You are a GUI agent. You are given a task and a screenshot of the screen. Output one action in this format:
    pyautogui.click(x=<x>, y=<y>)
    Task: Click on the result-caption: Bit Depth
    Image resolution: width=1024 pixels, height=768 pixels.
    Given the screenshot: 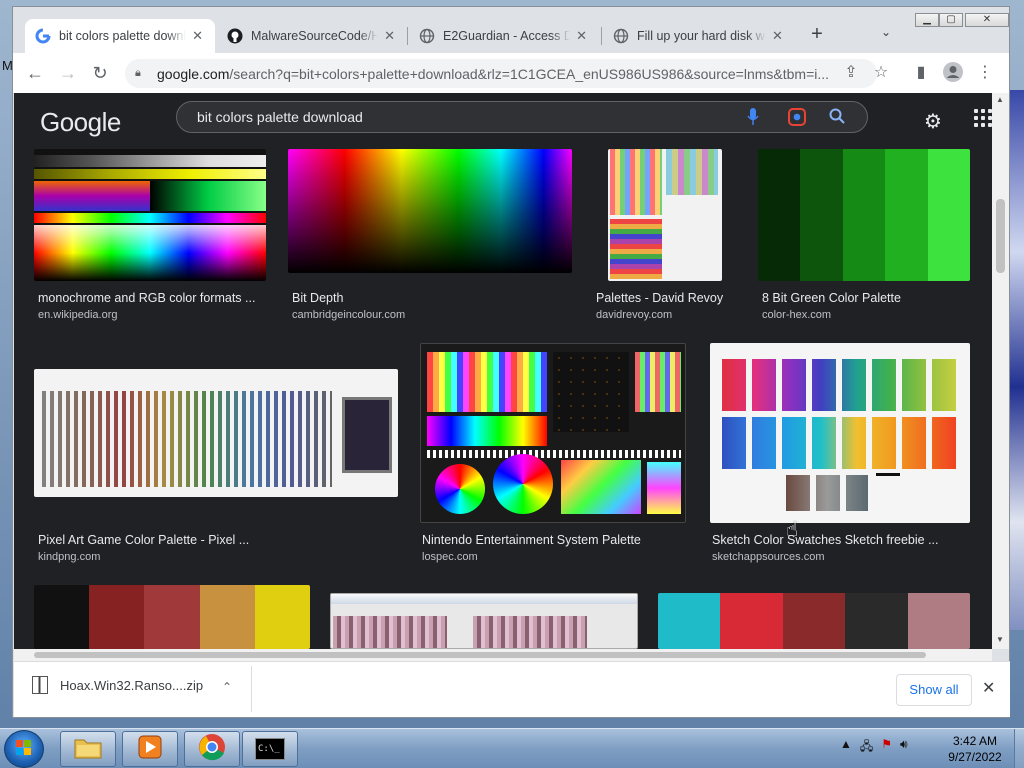 What is the action you would take?
    pyautogui.click(x=317, y=298)
    